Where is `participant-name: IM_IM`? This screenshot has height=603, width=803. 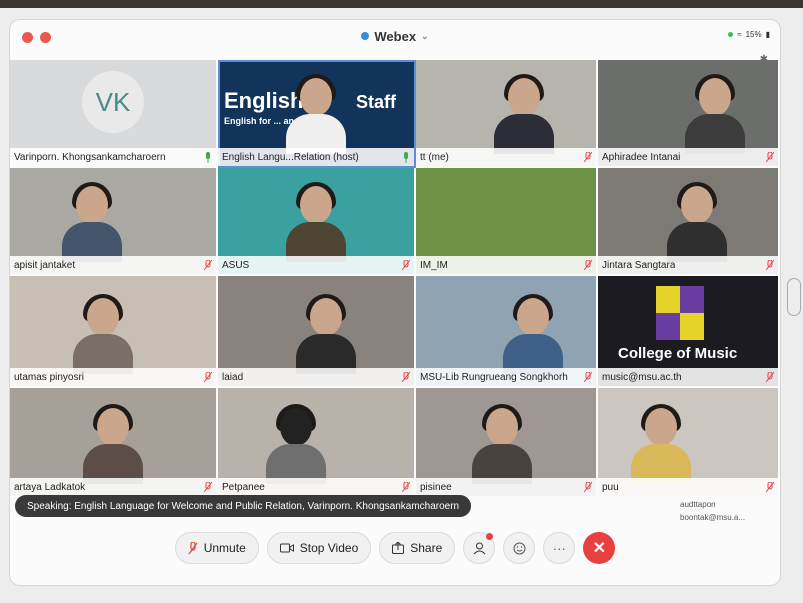 participant-name: IM_IM is located at coordinates (434, 265).